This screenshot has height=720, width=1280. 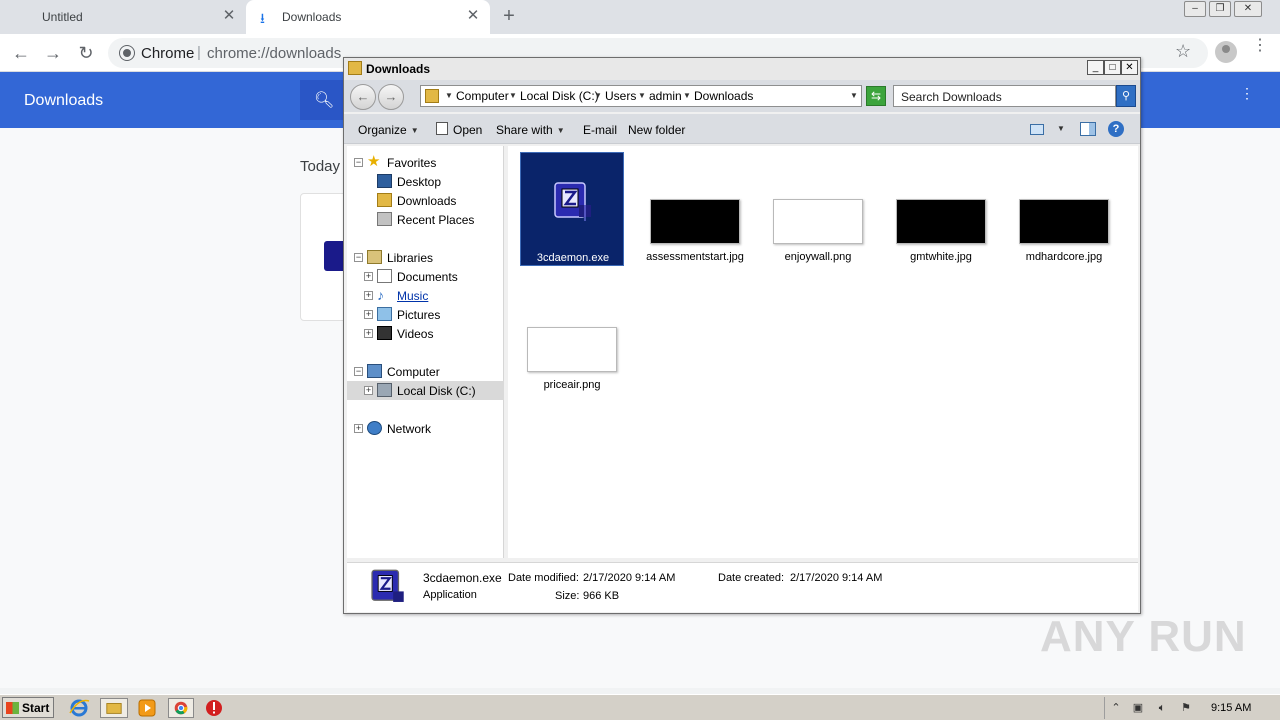 I want to click on taskbar: Start ⌃ ▣ 🔈︎ ⚑ 9:15 AM, so click(x=640, y=707).